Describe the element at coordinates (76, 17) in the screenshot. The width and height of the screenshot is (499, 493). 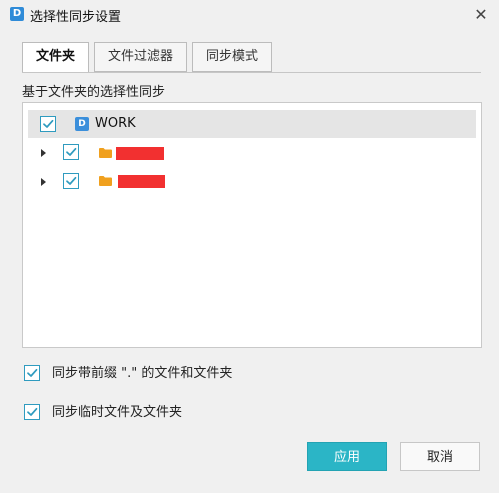
I see `window-title: 选择性同步设置` at that location.